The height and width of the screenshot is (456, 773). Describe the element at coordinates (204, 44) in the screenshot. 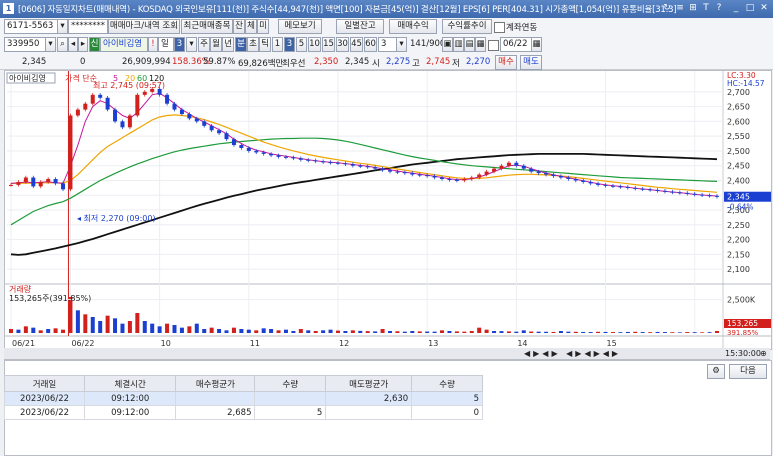

I see `period-week: 주` at that location.